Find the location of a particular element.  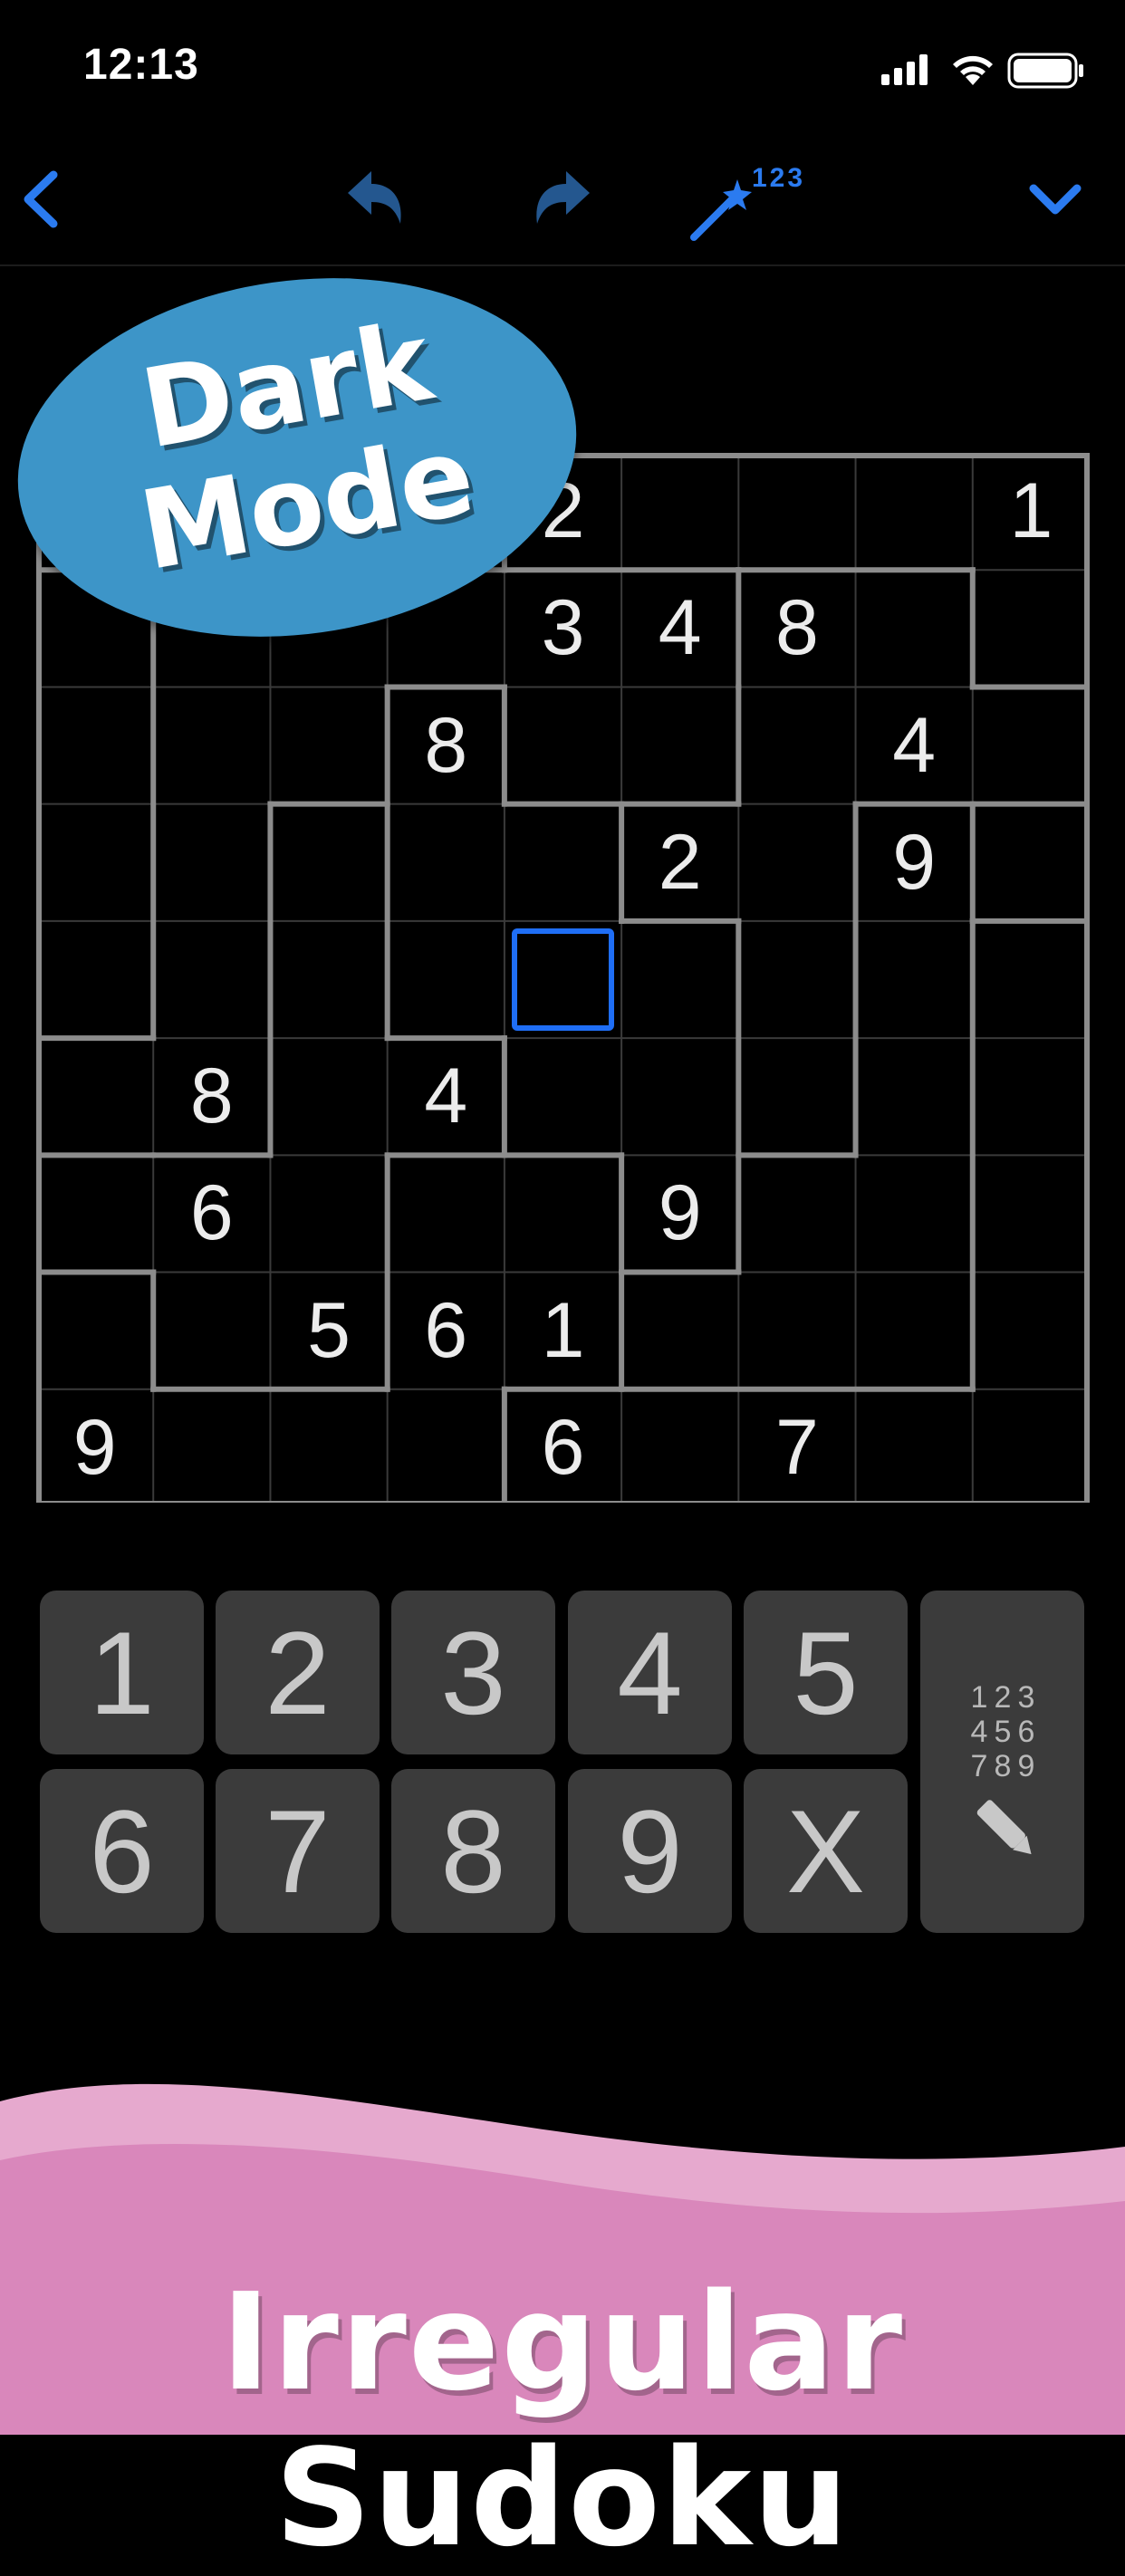

given-cell: 7 is located at coordinates (797, 1447).